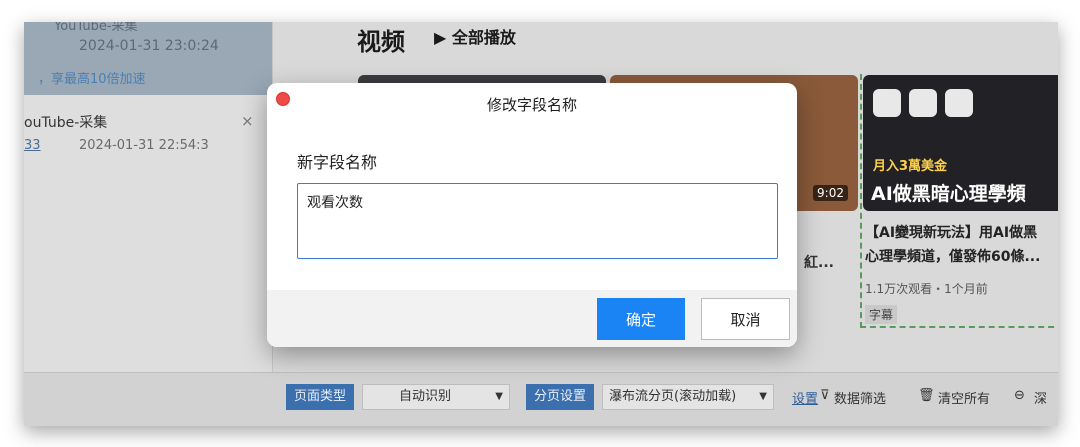  What do you see at coordinates (1040, 397) in the screenshot?
I see `deep-button: 深` at bounding box center [1040, 397].